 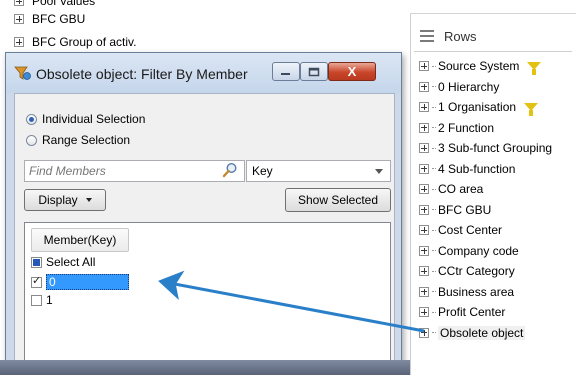 I want to click on arrow-line, so click(x=291, y=301).